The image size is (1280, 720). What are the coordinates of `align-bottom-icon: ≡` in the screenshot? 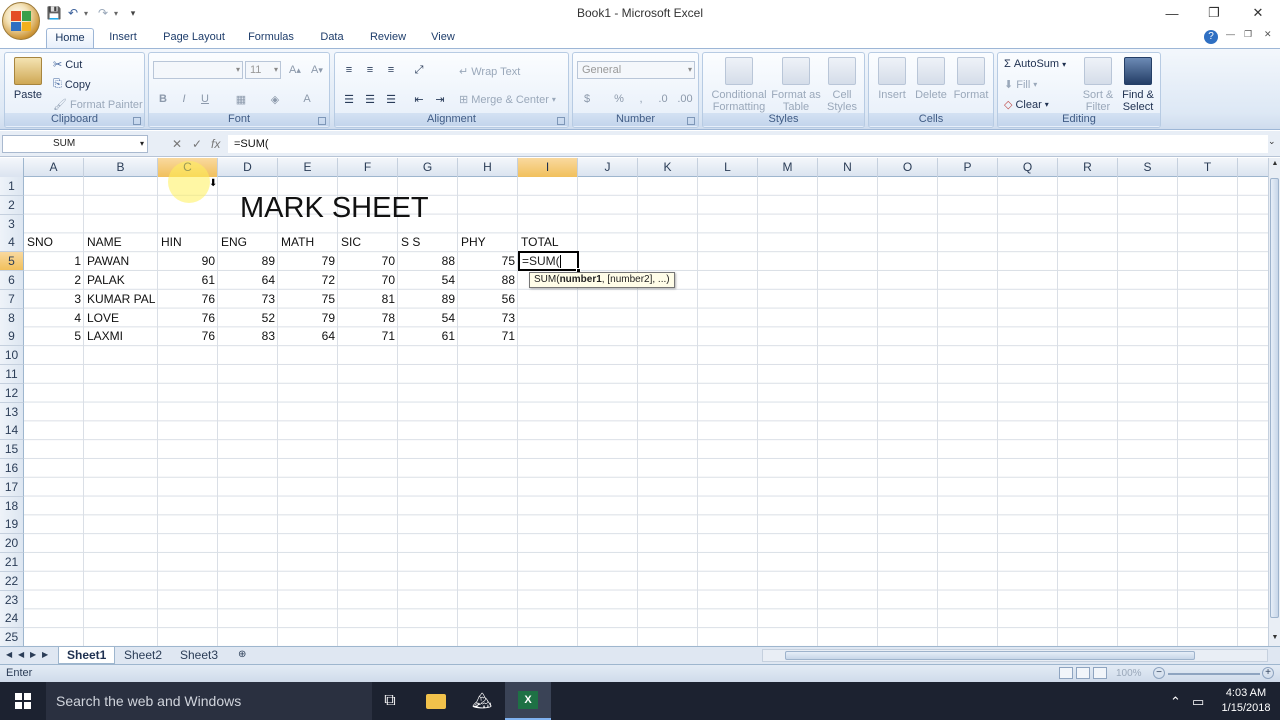 It's located at (391, 70).